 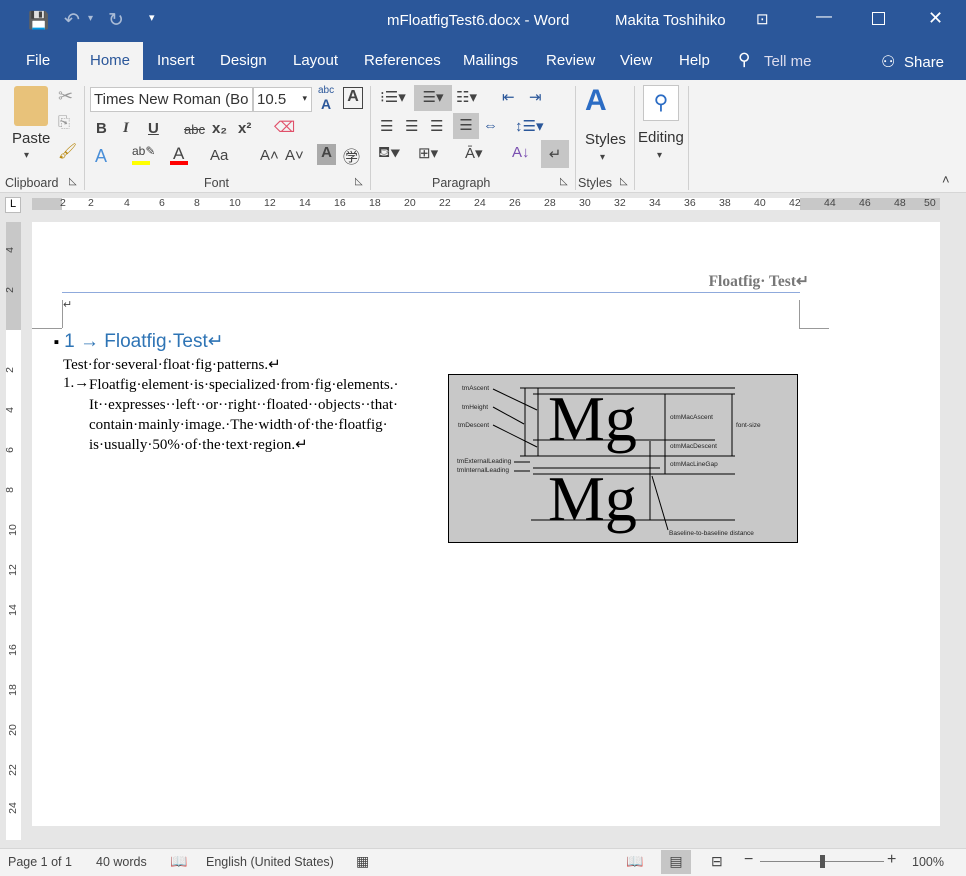 I want to click on italic-icon: I, so click(x=126, y=128).